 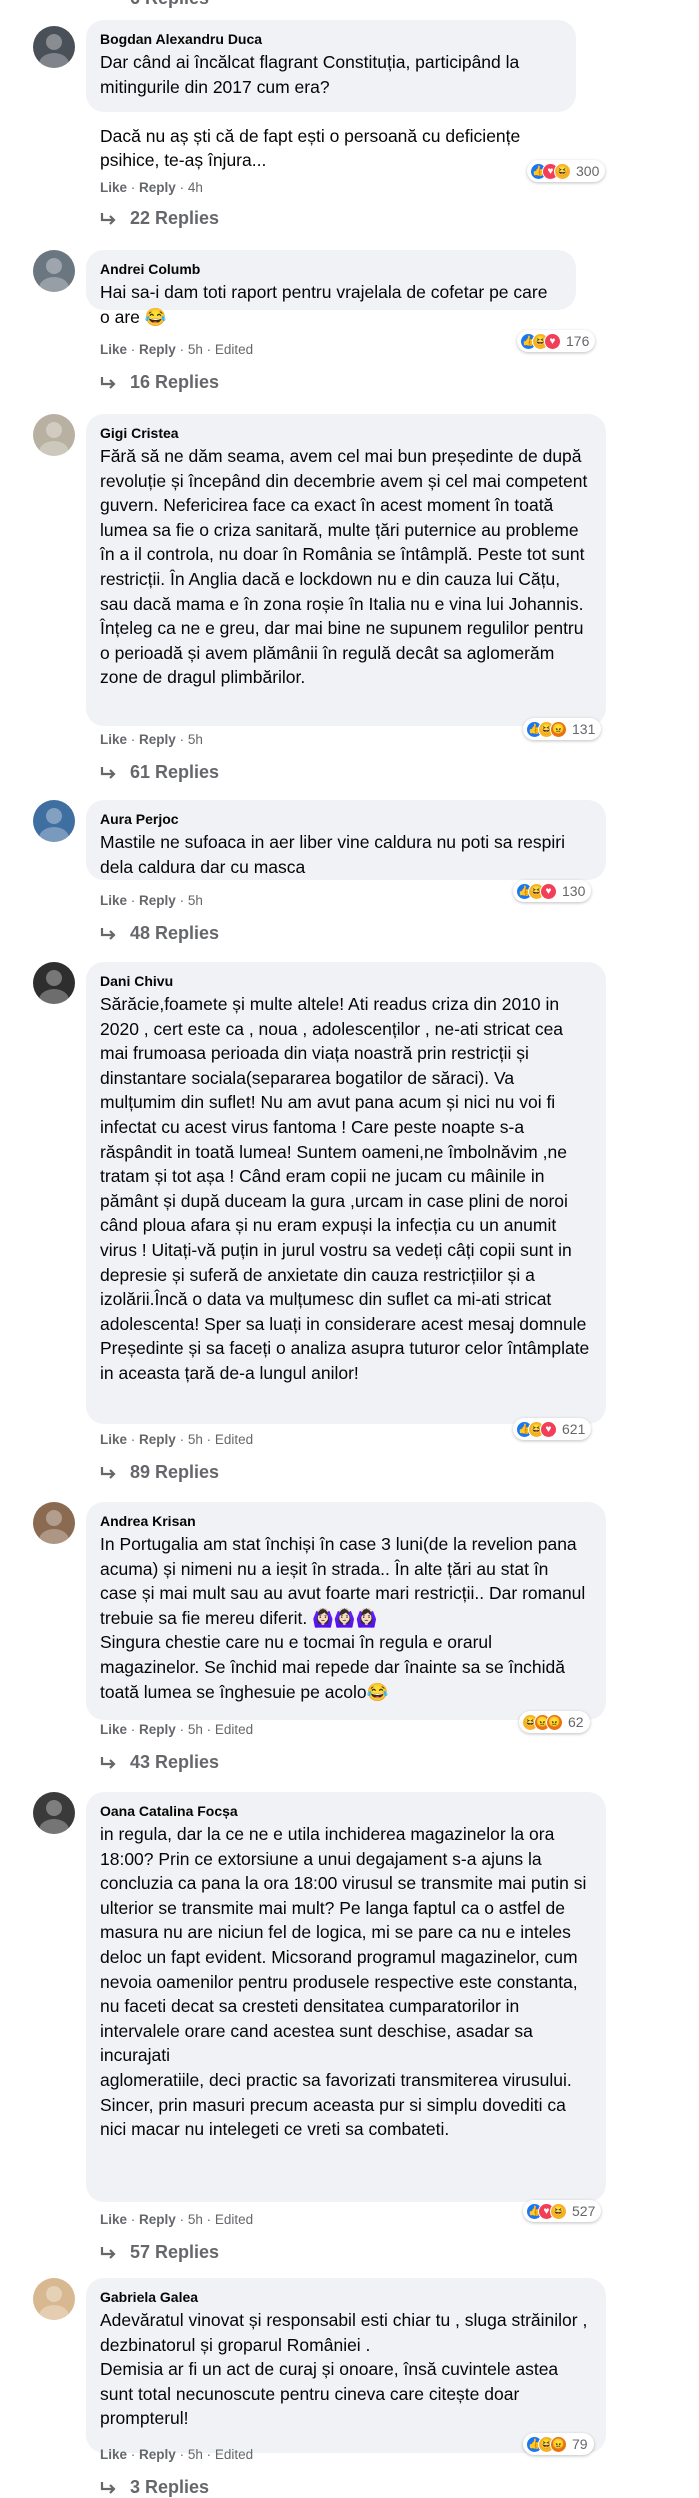 I want to click on comment-actions: Like · Reply · 4h, so click(x=151, y=187).